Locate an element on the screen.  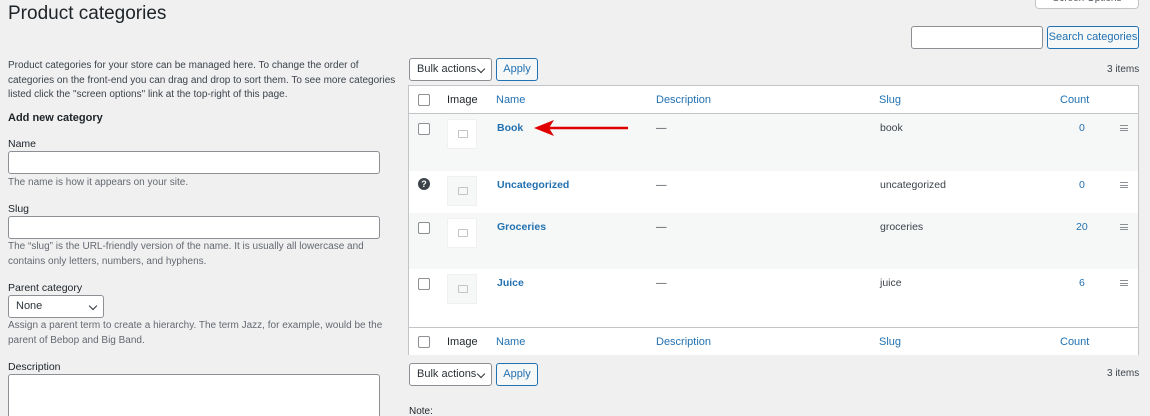
column-name: Name is located at coordinates (510, 100).